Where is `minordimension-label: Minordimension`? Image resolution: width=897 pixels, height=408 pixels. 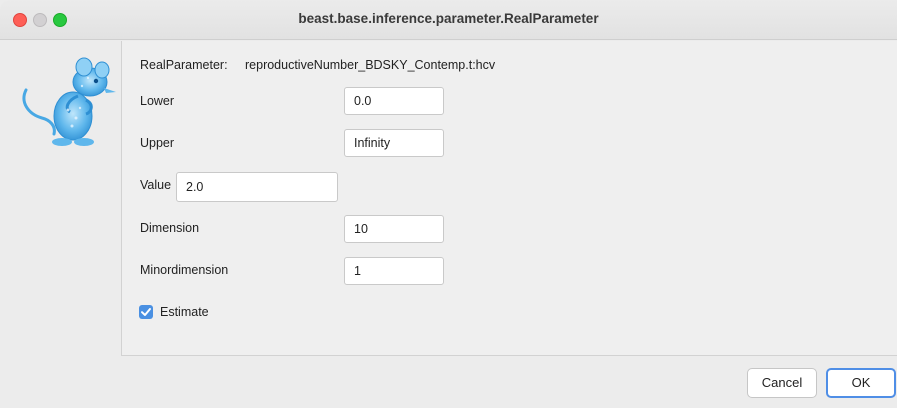 minordimension-label: Minordimension is located at coordinates (184, 270).